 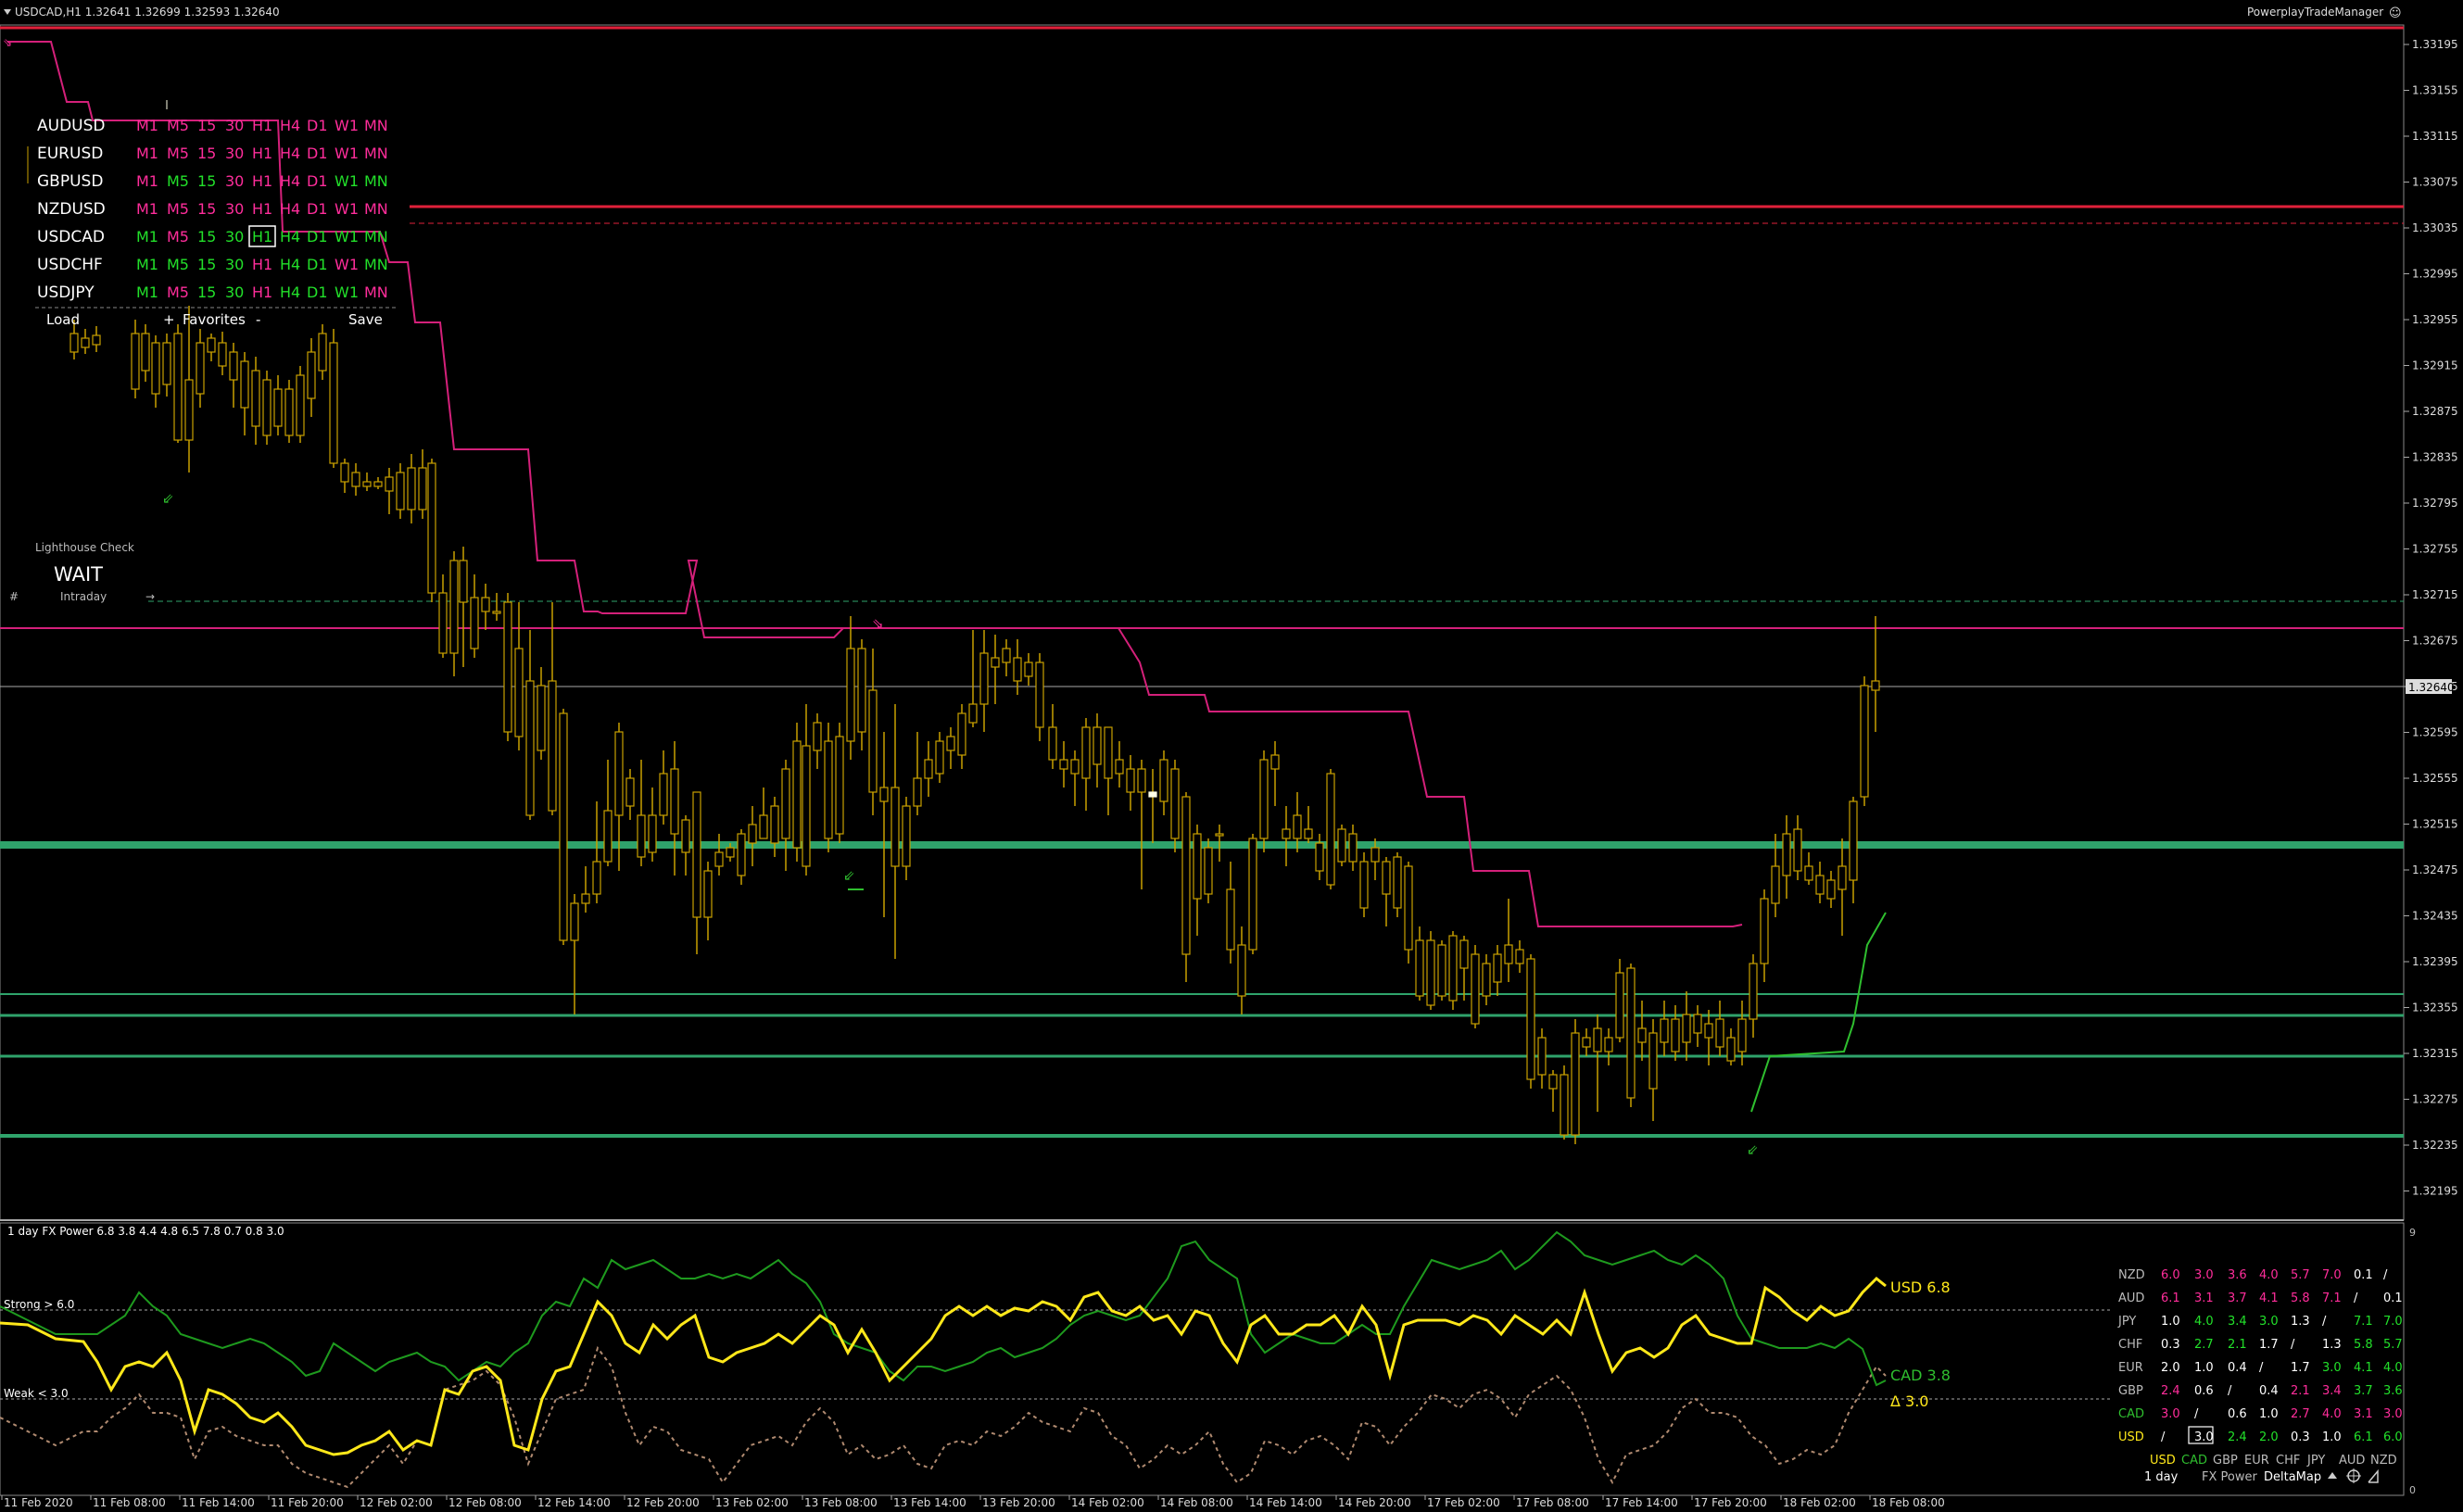 I want to click on symbol-nzdusd: NZDUSD, so click(x=71, y=209).